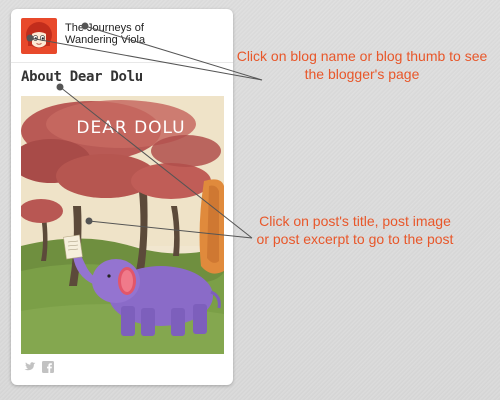  Describe the element at coordinates (130, 128) in the screenshot. I see `post-image-title: DEAR DOLU` at that location.